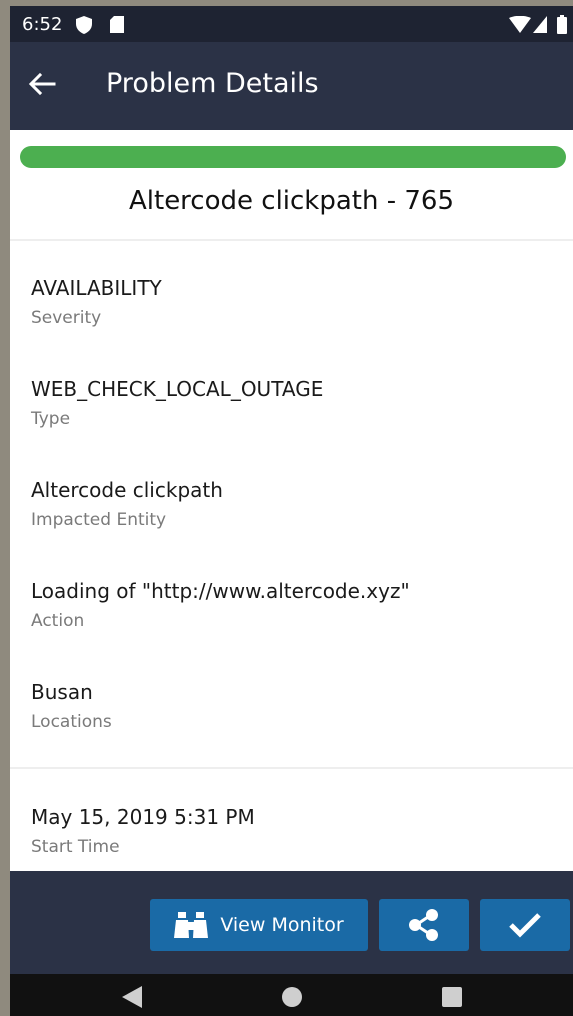  What do you see at coordinates (191, 925) in the screenshot?
I see `binoculars-icon` at bounding box center [191, 925].